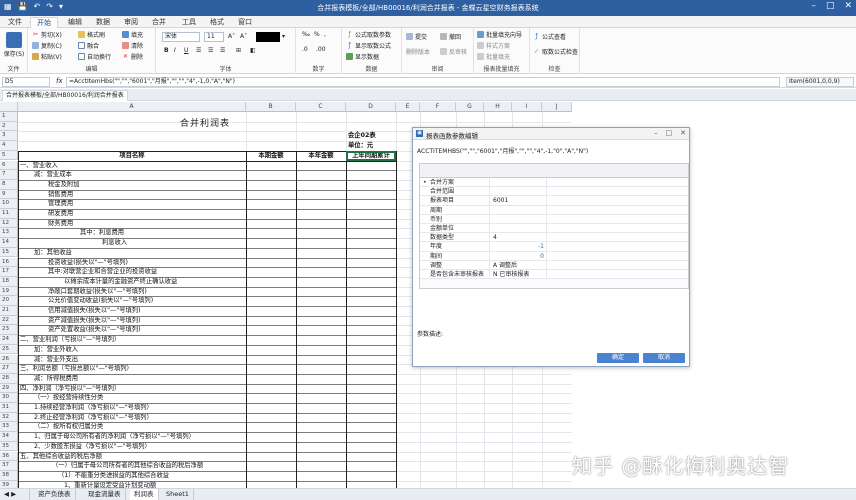 Image resolution: width=856 pixels, height=500 pixels. What do you see at coordinates (555, 51) in the screenshot?
I see `fetch-check-button: ✓ 取数公式检查` at bounding box center [555, 51].